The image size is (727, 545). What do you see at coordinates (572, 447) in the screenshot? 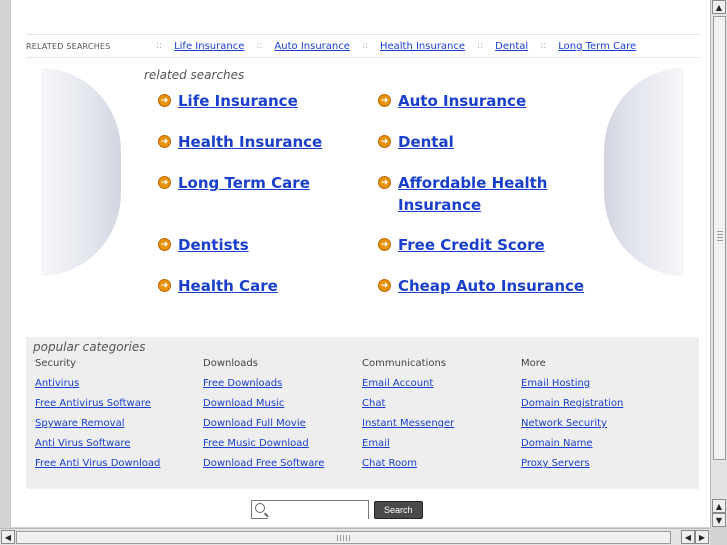
I see `category-link: Domain Name` at bounding box center [572, 447].